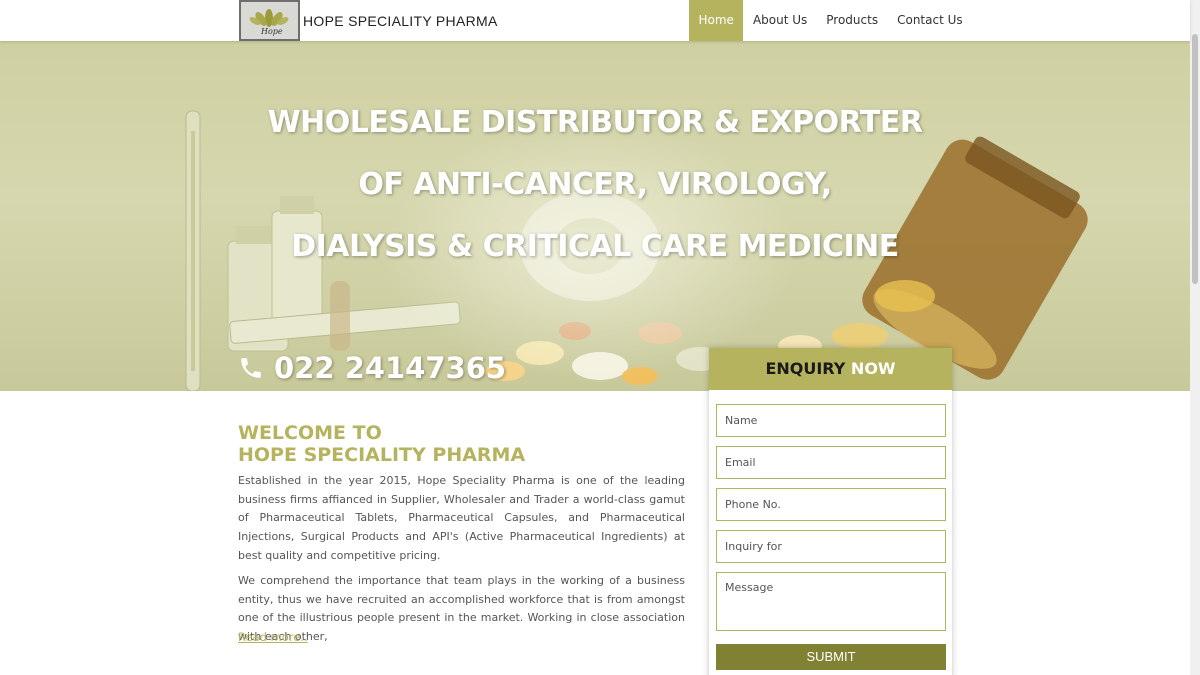  I want to click on nav-contact-us: Contact Us, so click(930, 20).